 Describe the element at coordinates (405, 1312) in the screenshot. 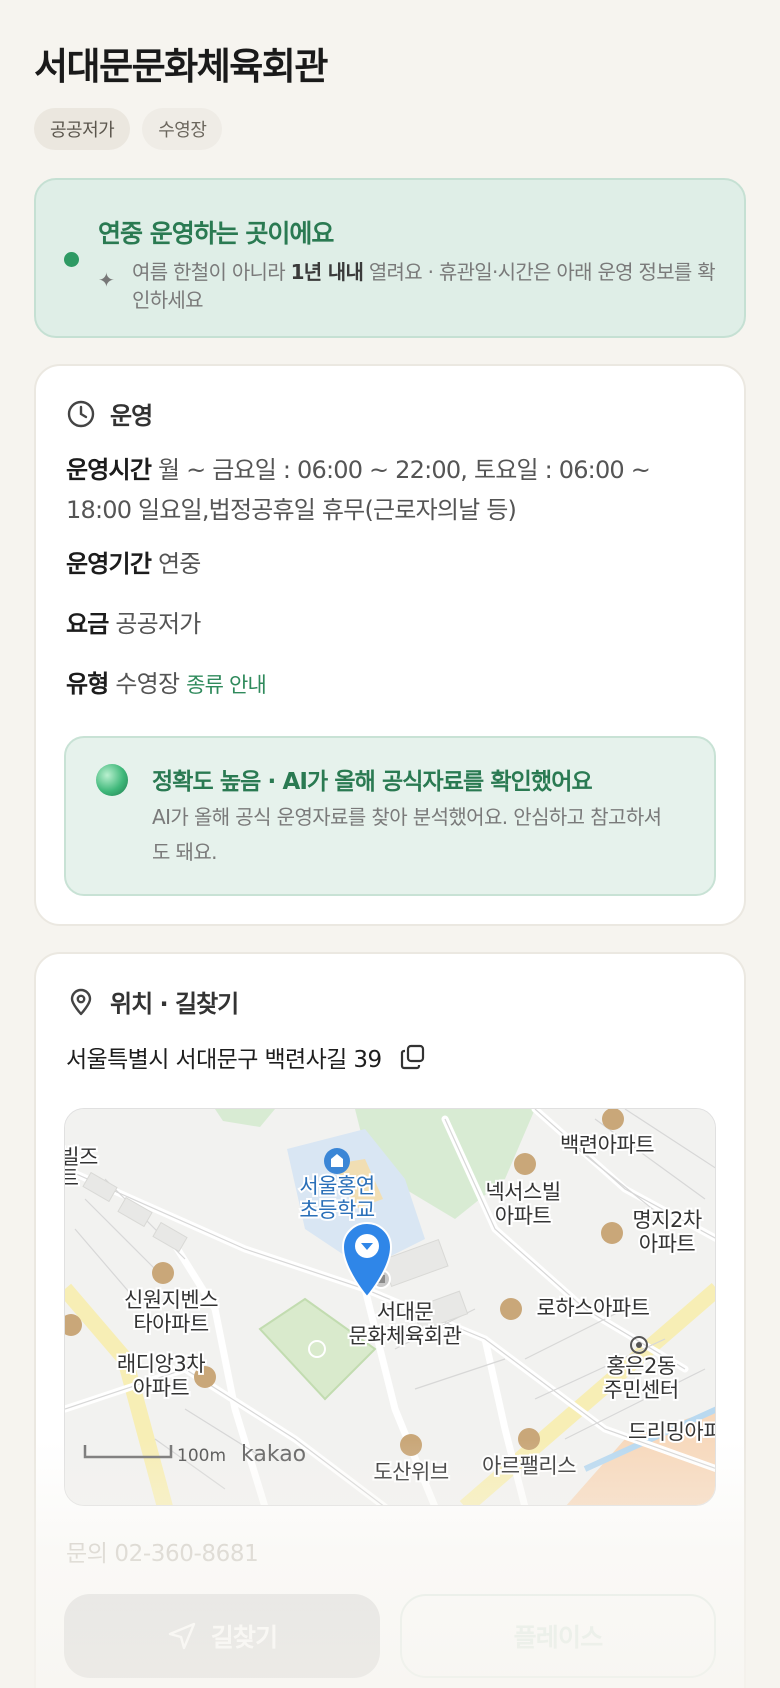

I see `map-label-venue-1: 서대문` at that location.